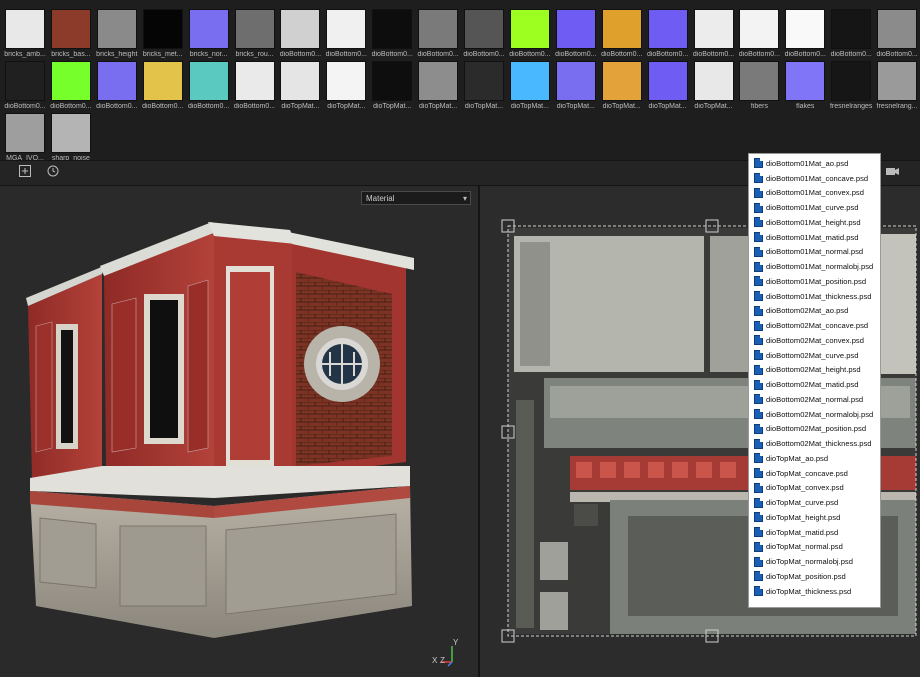  I want to click on file-list-item: dioTopMat_concave.psd, so click(814, 473).